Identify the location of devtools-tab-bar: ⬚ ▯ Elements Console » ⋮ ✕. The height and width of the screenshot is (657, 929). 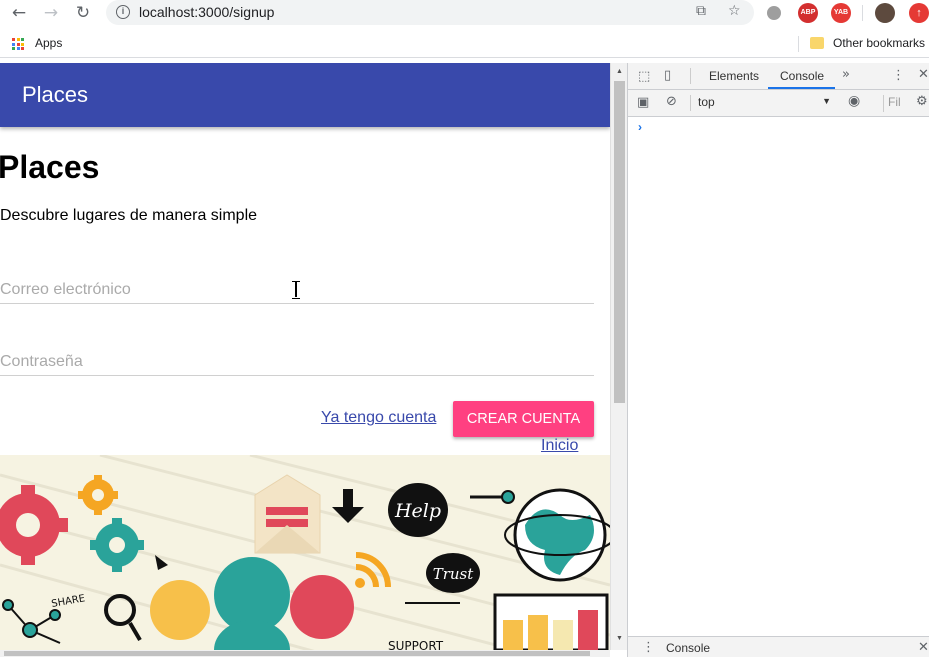
(778, 76).